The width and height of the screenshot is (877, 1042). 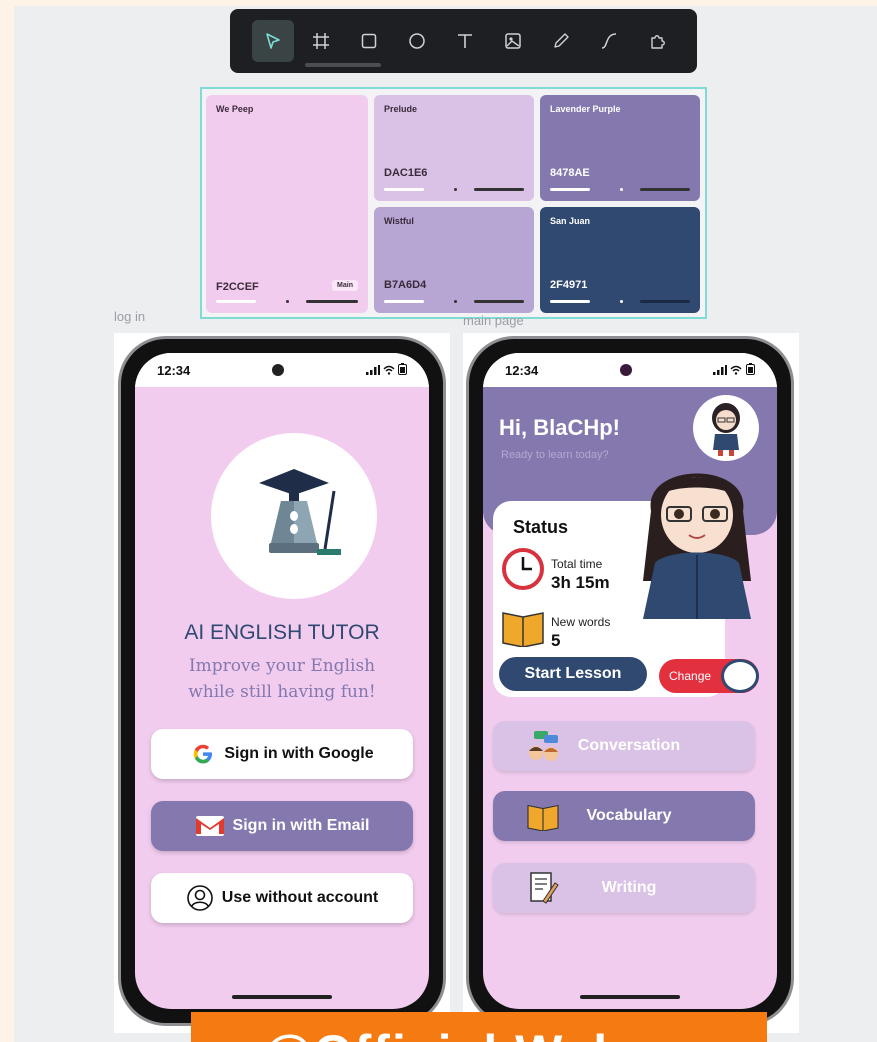 I want to click on login-frame-label: log in, so click(x=129, y=316).